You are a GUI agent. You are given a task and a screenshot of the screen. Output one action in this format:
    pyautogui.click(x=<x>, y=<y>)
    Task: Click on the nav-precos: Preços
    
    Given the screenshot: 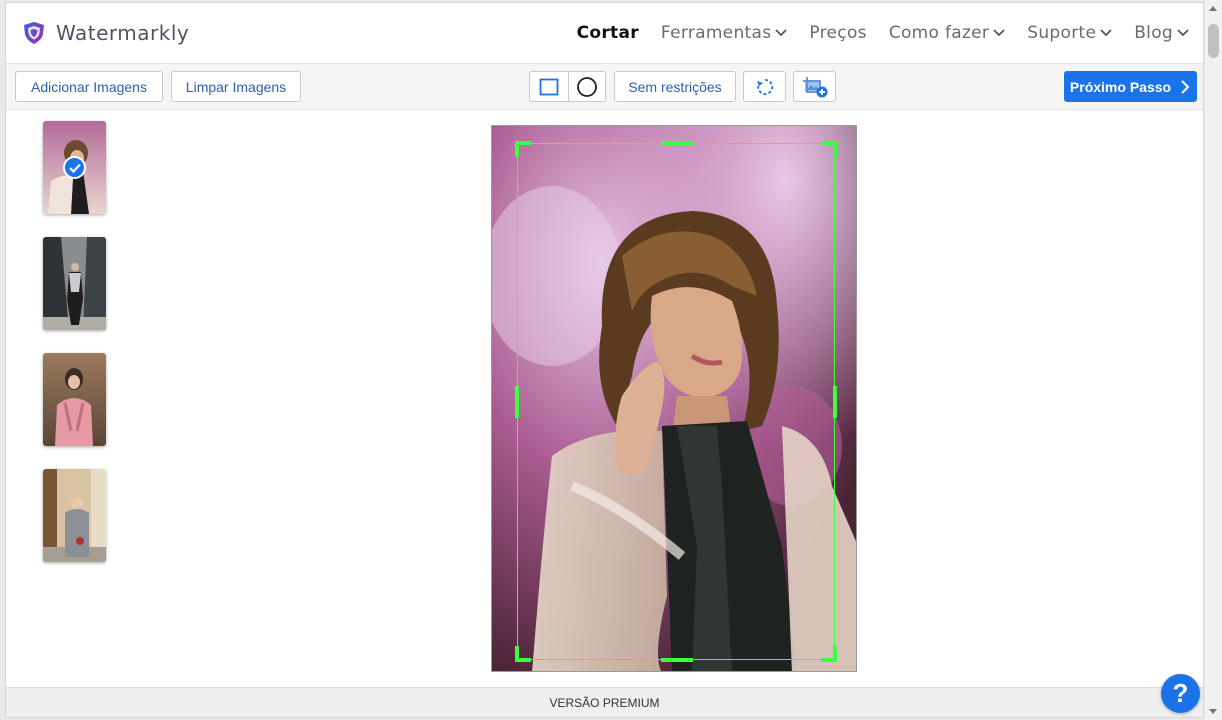 What is the action you would take?
    pyautogui.click(x=837, y=33)
    